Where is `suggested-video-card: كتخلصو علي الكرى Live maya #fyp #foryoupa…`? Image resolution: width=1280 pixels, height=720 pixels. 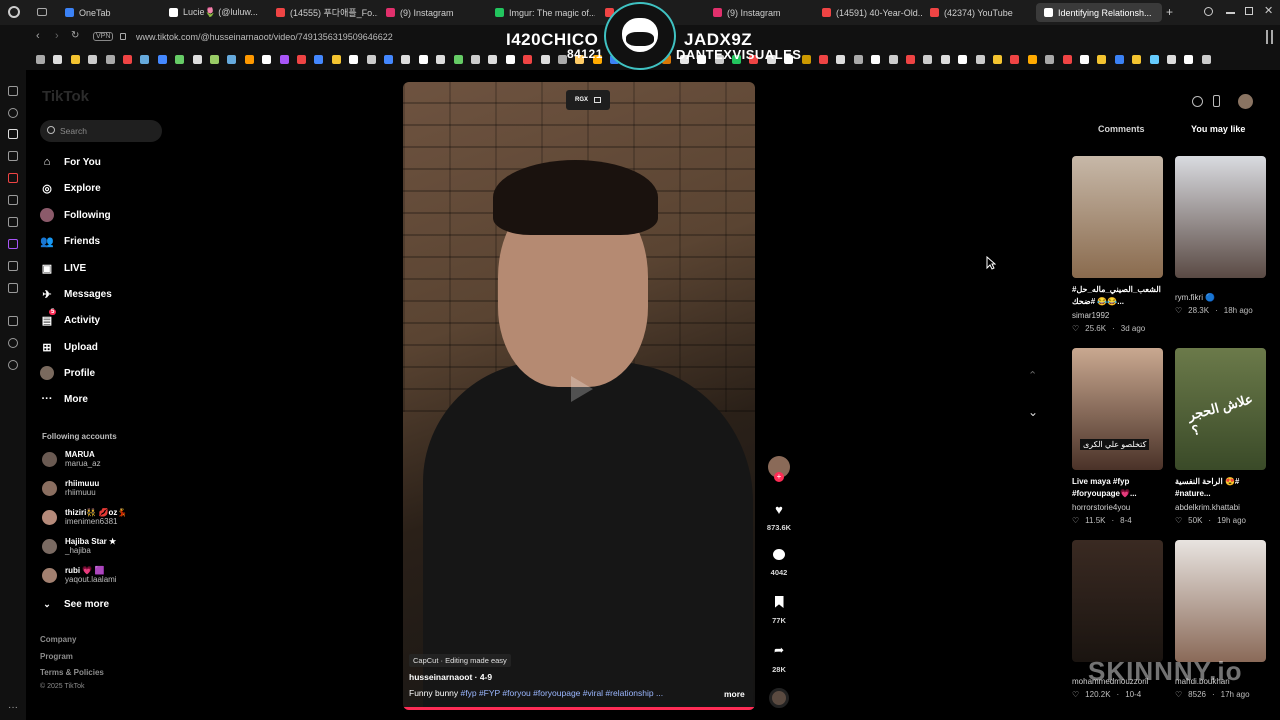
suggested-video-card: كتخلصو علي الكرى Live maya #fyp #foryoupa… is located at coordinates (1117, 436).